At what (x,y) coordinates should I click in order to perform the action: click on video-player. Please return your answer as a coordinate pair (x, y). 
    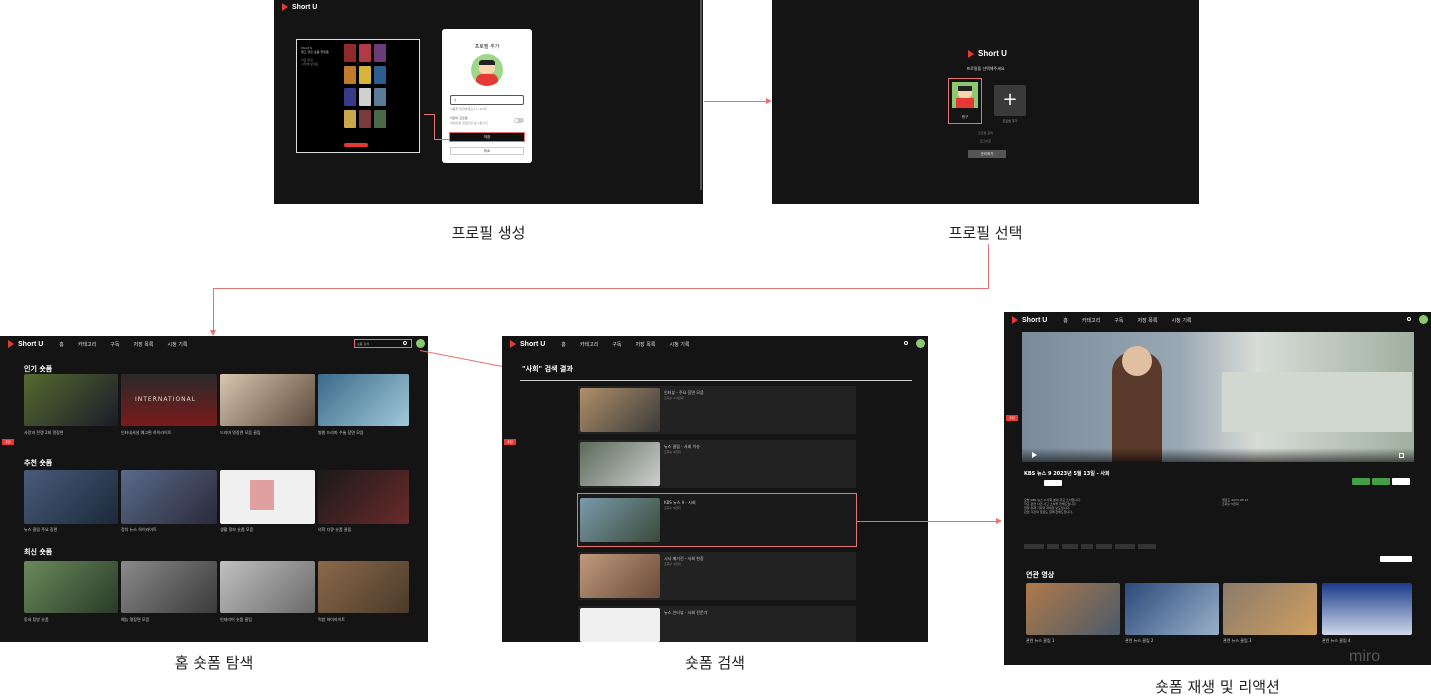
    Looking at the image, I should click on (1218, 397).